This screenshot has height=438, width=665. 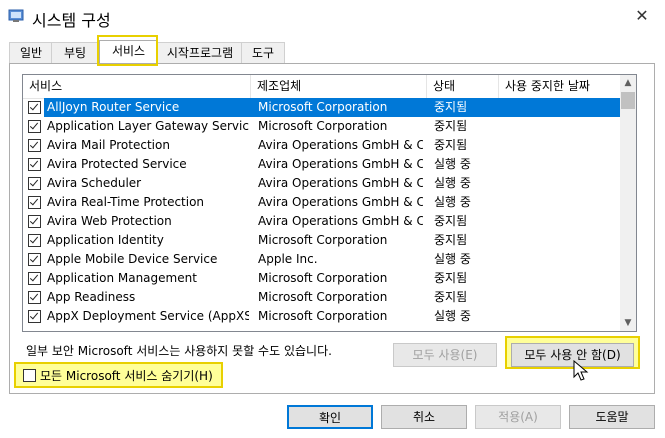 What do you see at coordinates (628, 203) in the screenshot?
I see `vertical-scrollbar: ▲ ▼` at bounding box center [628, 203].